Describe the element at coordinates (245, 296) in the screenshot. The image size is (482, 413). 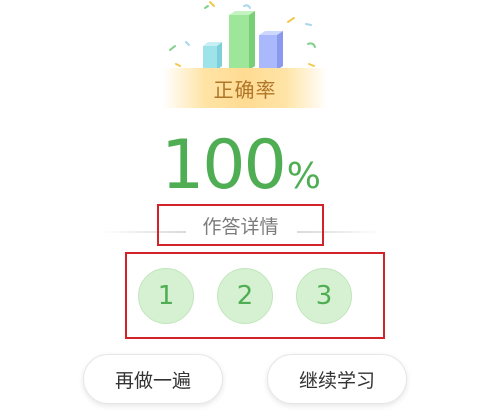
I see `answer-item-2: 2` at that location.